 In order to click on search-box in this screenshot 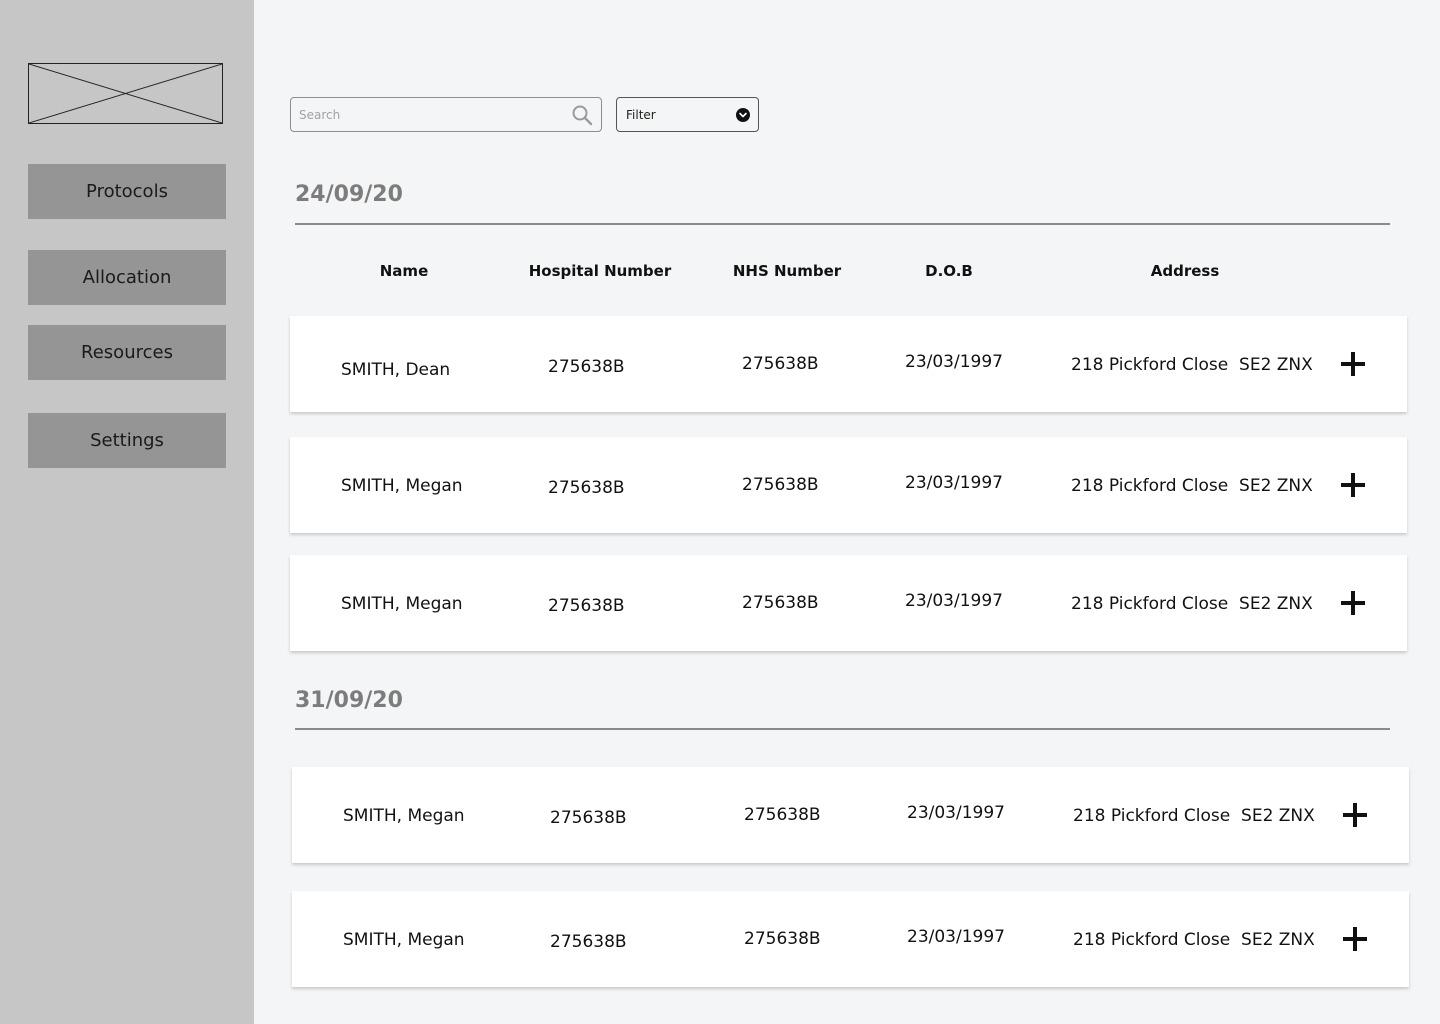, I will do `click(446, 114)`.